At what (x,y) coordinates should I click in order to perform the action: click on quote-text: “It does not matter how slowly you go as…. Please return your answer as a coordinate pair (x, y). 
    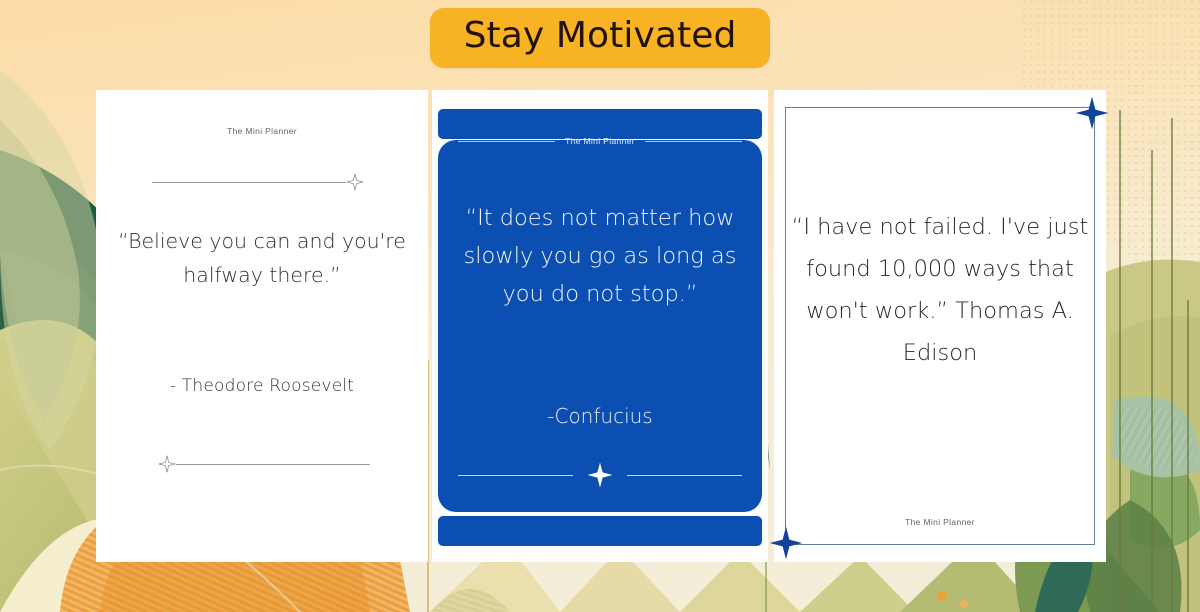
    Looking at the image, I should click on (600, 256).